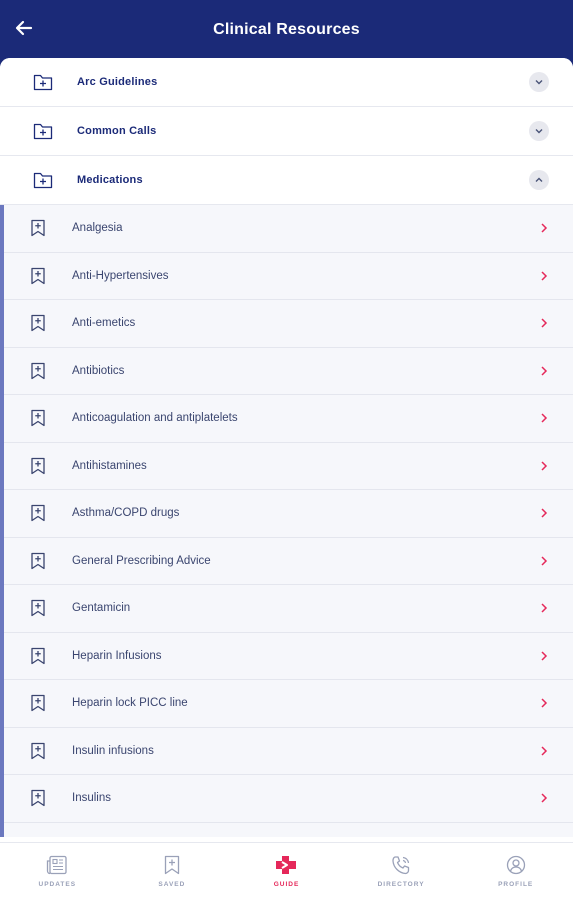  What do you see at coordinates (104, 323) in the screenshot?
I see `item-label: Anti-emetics` at bounding box center [104, 323].